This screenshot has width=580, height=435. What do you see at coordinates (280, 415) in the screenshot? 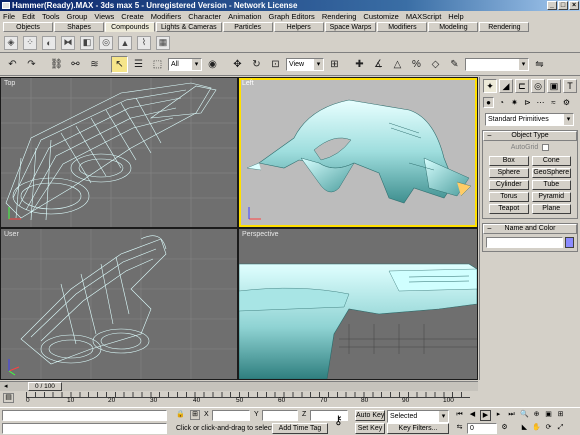
I see `y-coordinate-field` at bounding box center [280, 415].